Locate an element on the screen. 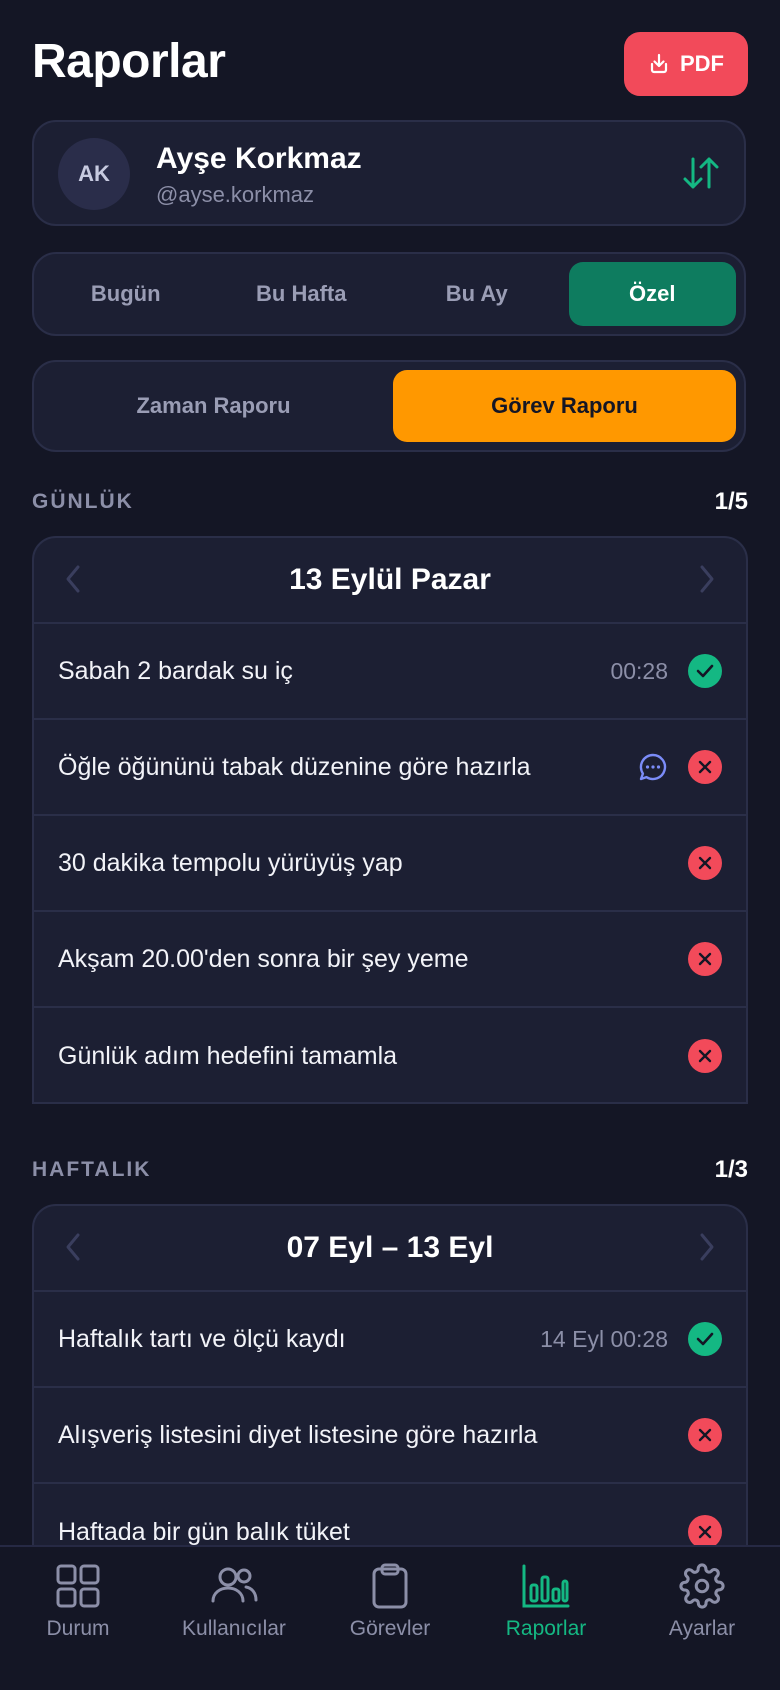  task-row: Öğle öğününü tabak düzenine göre hazırla is located at coordinates (390, 768).